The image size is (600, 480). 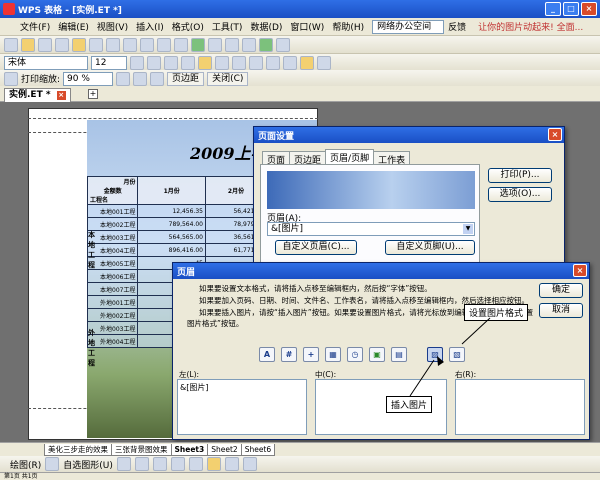 I want to click on sheet-tab: Sheet6, so click(x=258, y=449).